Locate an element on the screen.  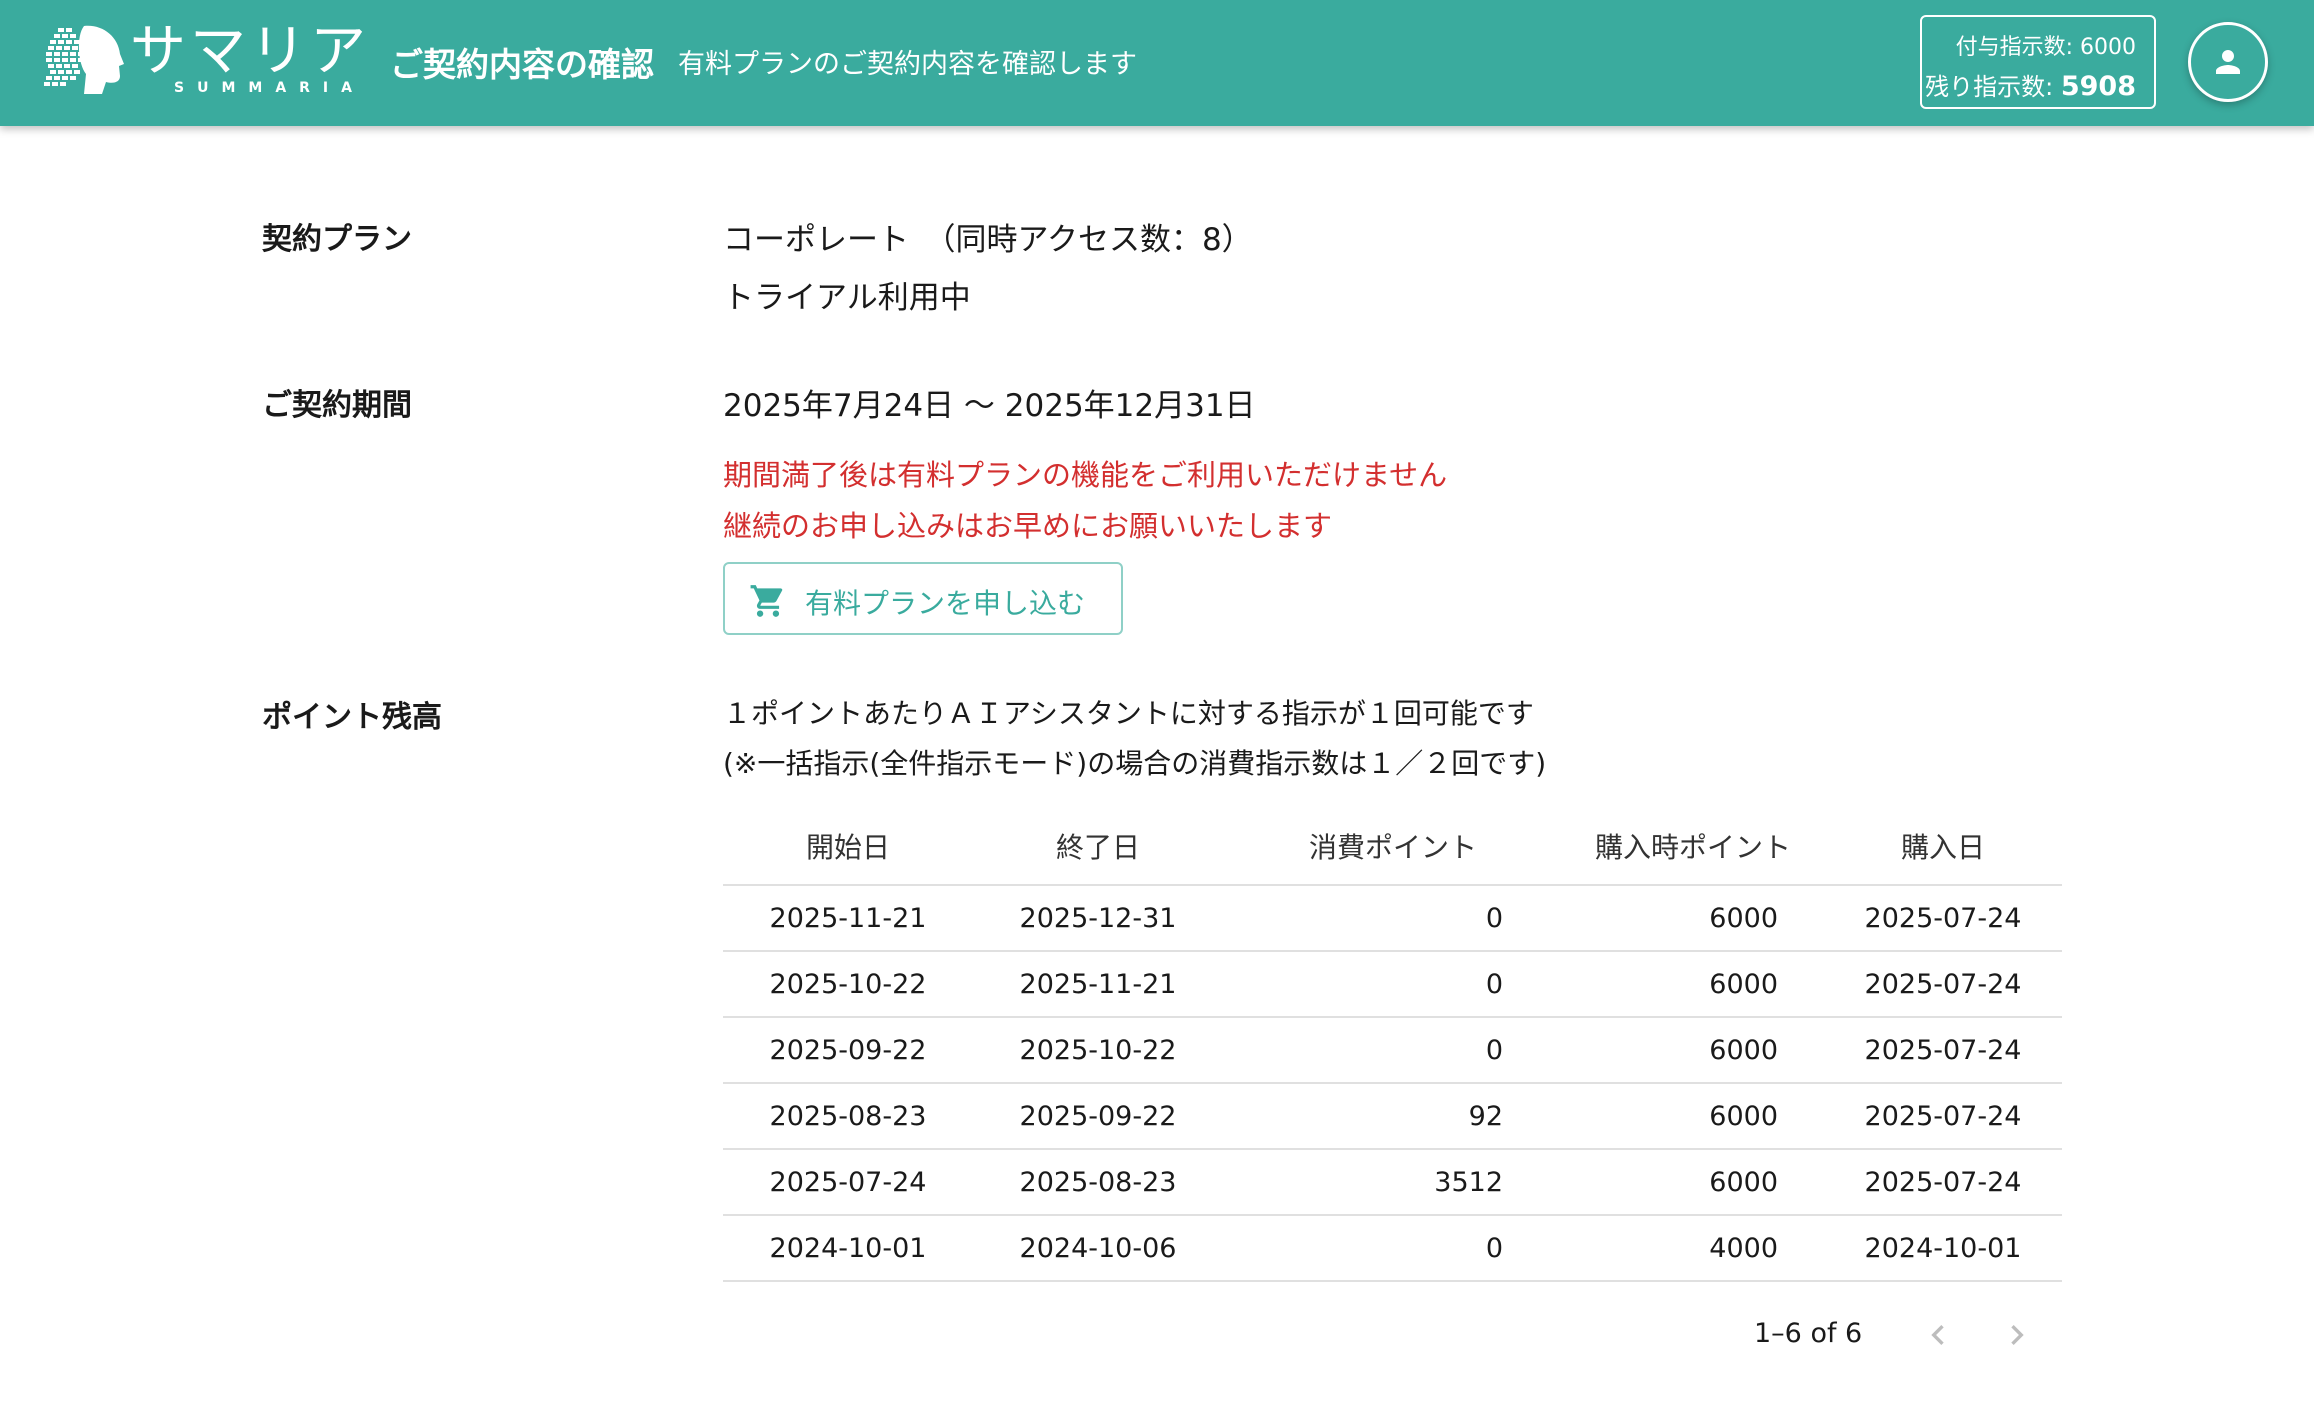
user-avatar-button is located at coordinates (2228, 62).